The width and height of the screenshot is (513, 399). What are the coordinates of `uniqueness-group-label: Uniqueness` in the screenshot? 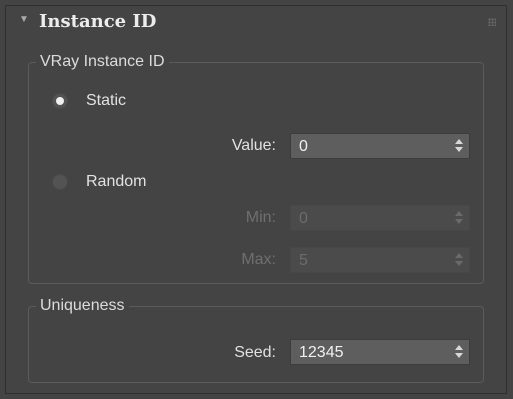 It's located at (82, 306).